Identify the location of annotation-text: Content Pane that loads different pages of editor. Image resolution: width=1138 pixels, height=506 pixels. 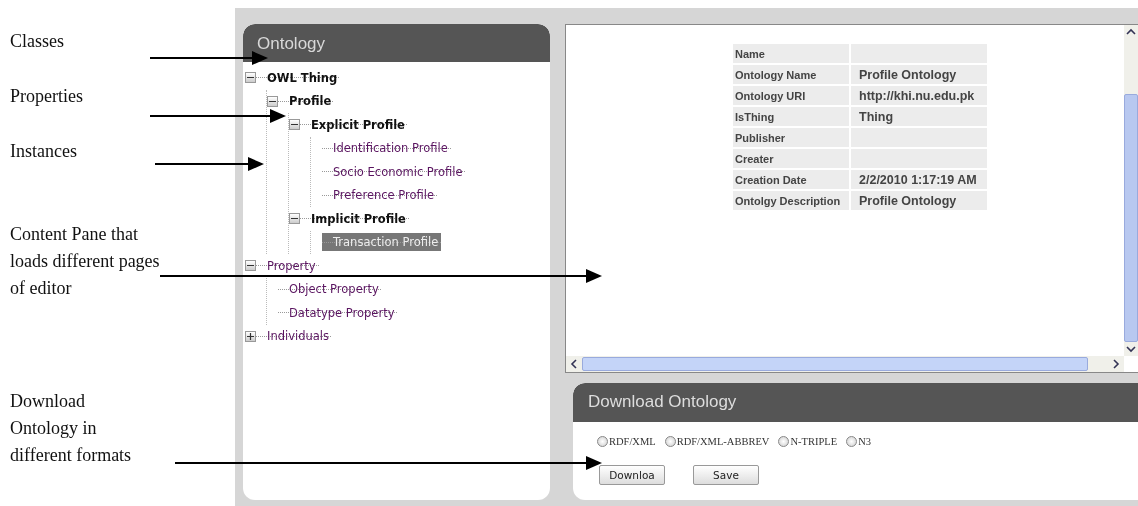
(85, 261).